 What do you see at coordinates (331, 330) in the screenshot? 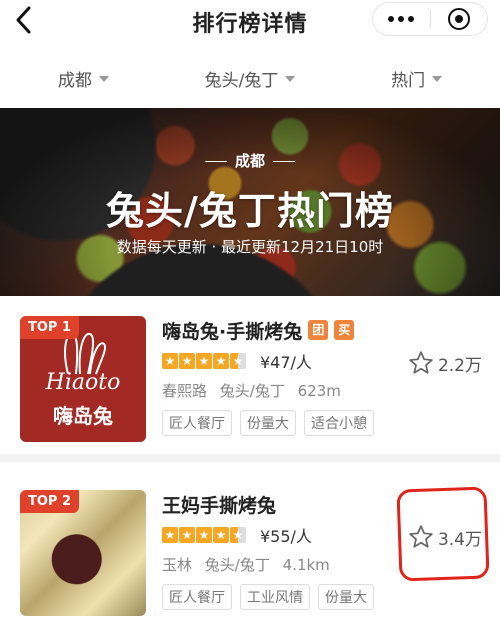
I see `shop-name: 嗨岛兔·手撕烤兔 团 买` at bounding box center [331, 330].